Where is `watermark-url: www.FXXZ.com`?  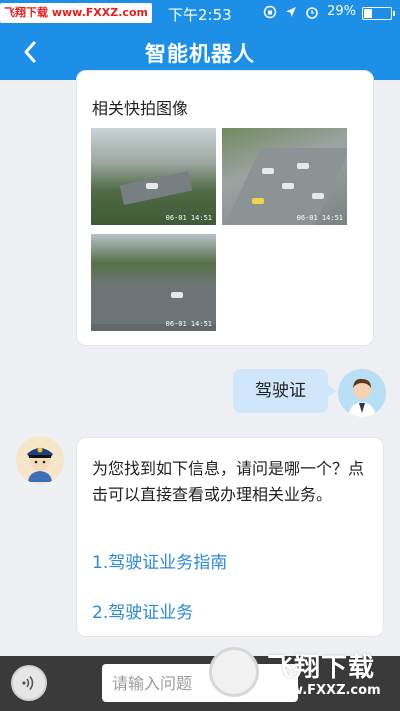
watermark-url: www.FXXZ.com is located at coordinates (324, 690).